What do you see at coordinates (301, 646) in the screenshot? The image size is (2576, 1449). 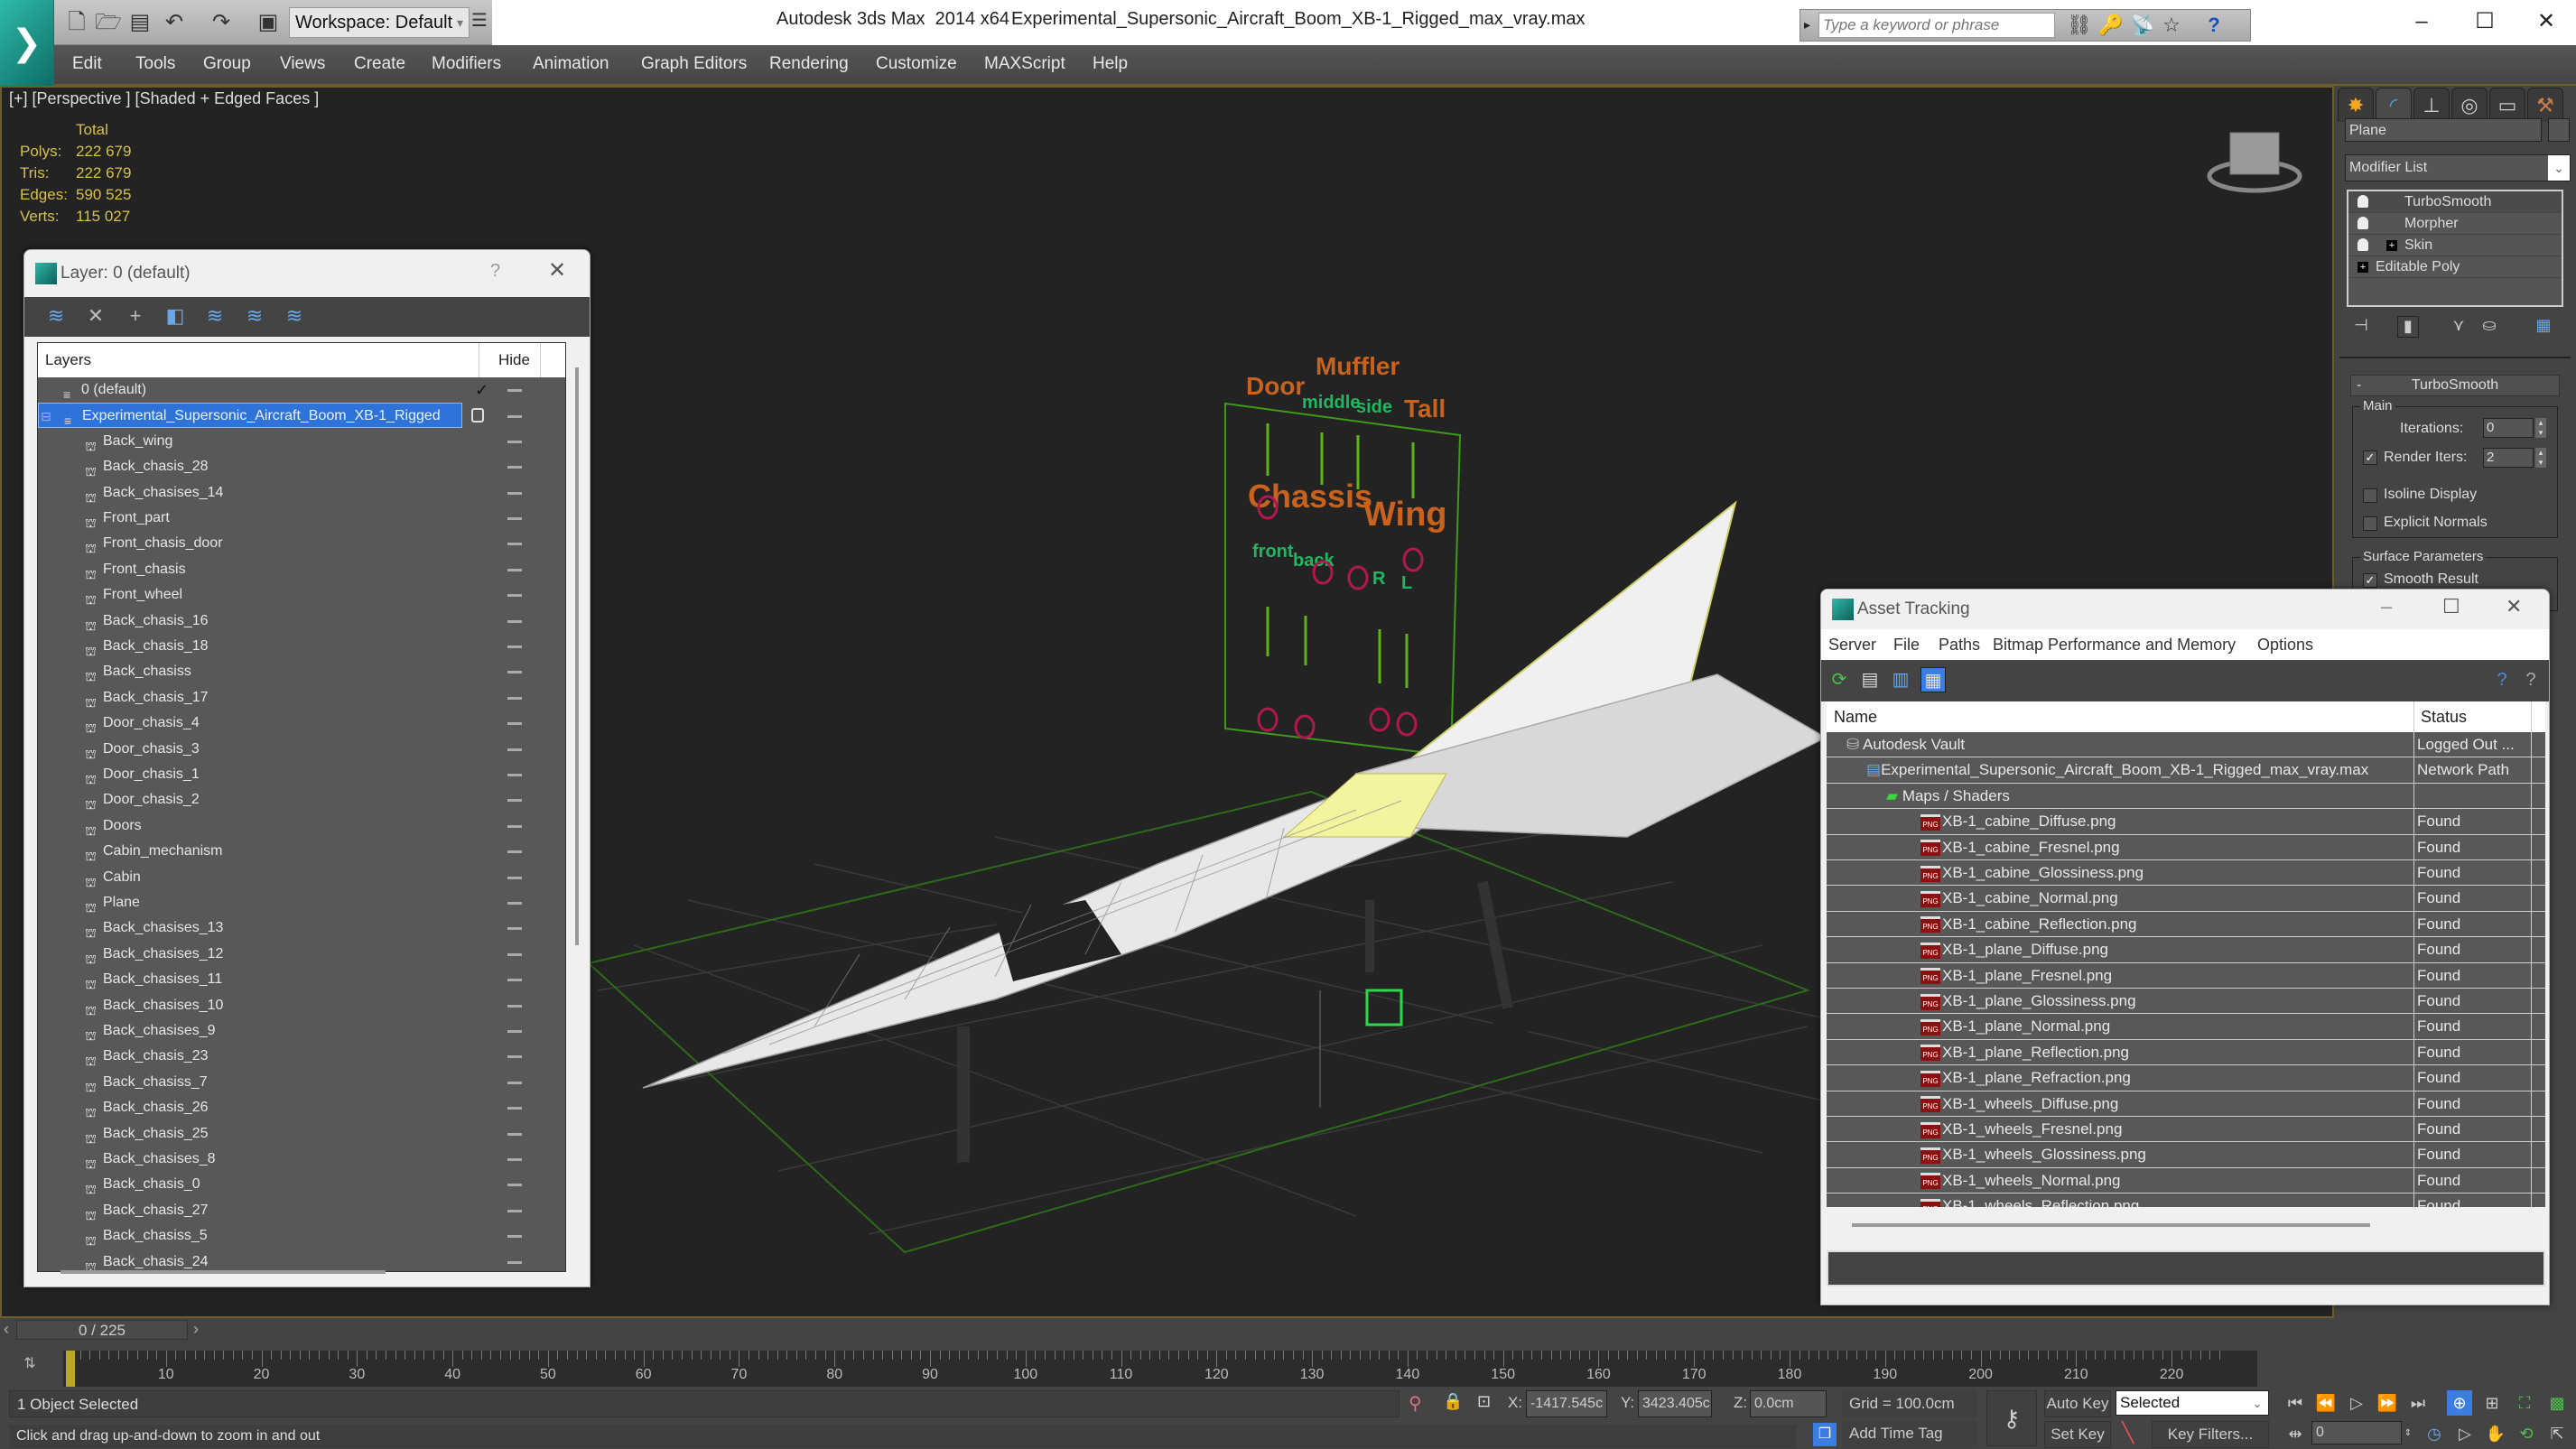 I see `layer-object-row: ⛫ Back_chasis_18` at bounding box center [301, 646].